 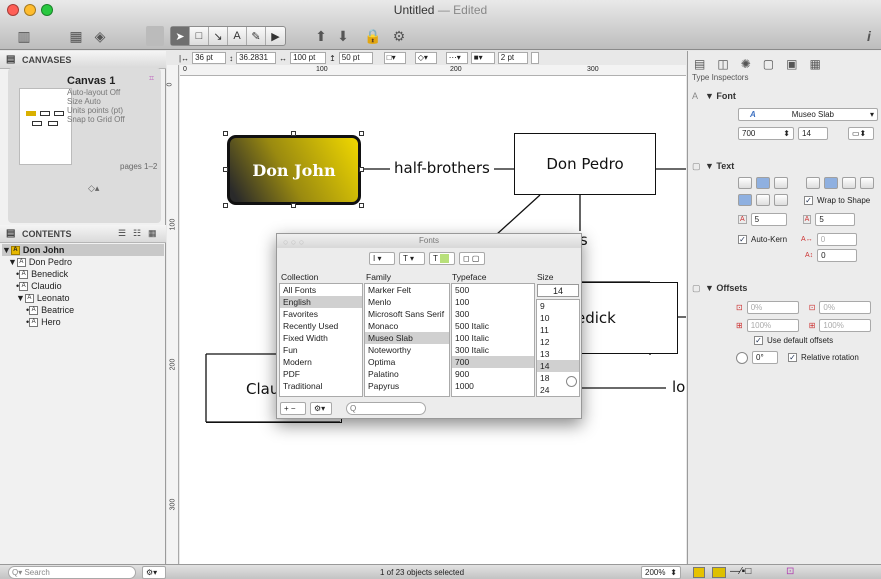 What do you see at coordinates (763, 183) in the screenshot?
I see `align-center-button` at bounding box center [763, 183].